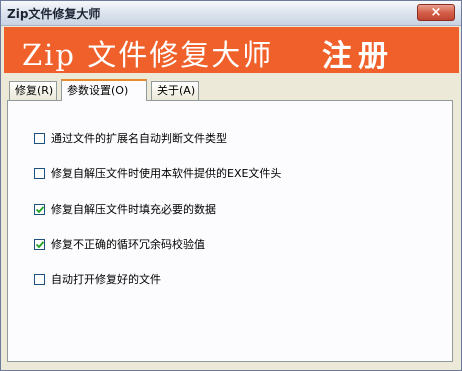 The width and height of the screenshot is (462, 371). What do you see at coordinates (227, 90) in the screenshot?
I see `tab-strip: 修复(R) 参数设置(O) 关于(A)` at bounding box center [227, 90].